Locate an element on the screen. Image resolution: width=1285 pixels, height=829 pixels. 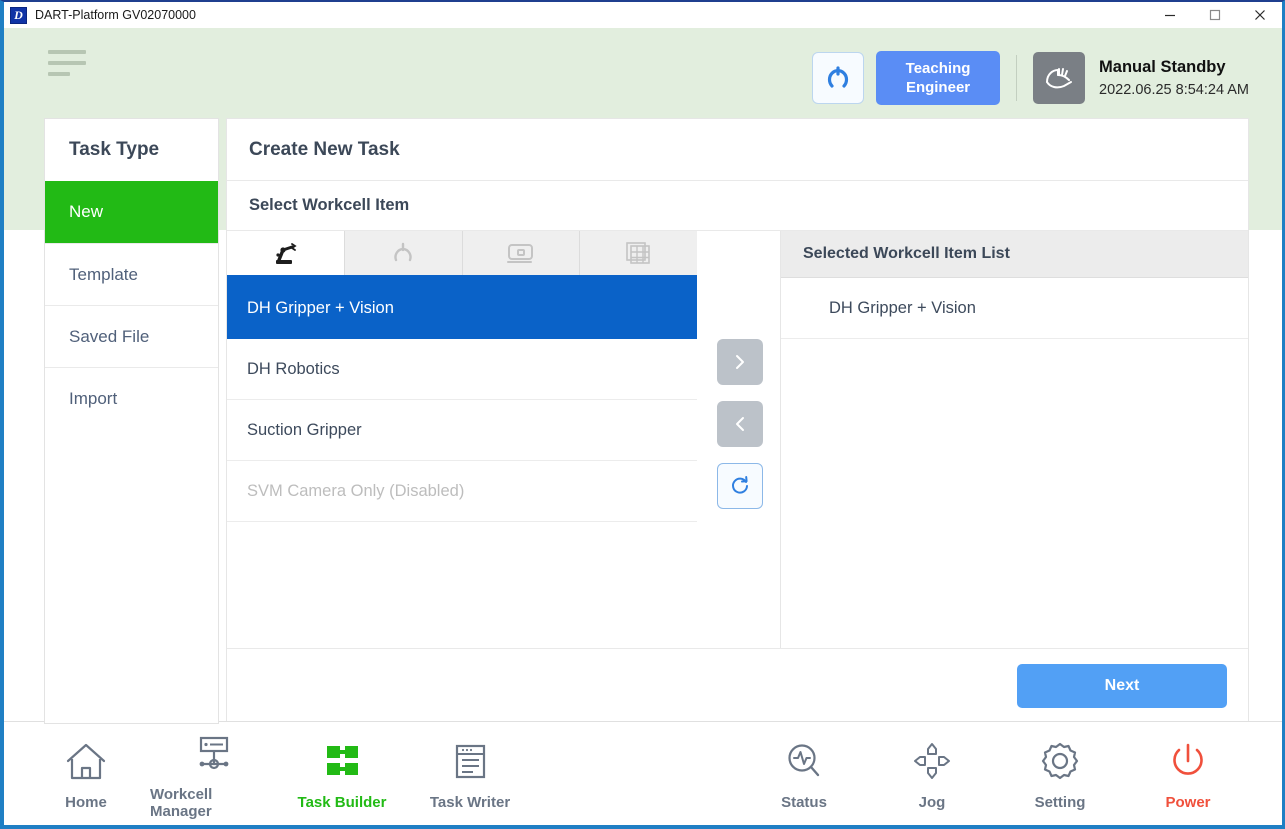
task-builder-icon is located at coordinates (342, 760).